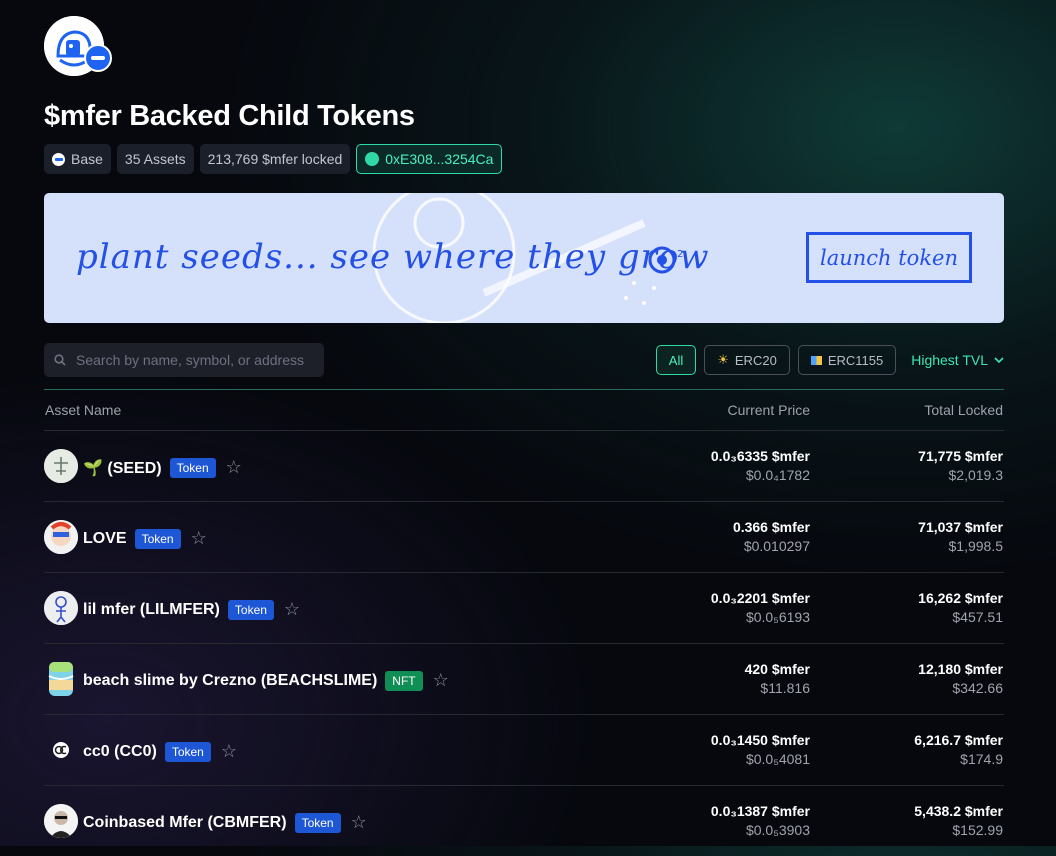 This screenshot has width=1056, height=856. I want to click on asset-name: lil mfer (LILMFER), so click(151, 610).